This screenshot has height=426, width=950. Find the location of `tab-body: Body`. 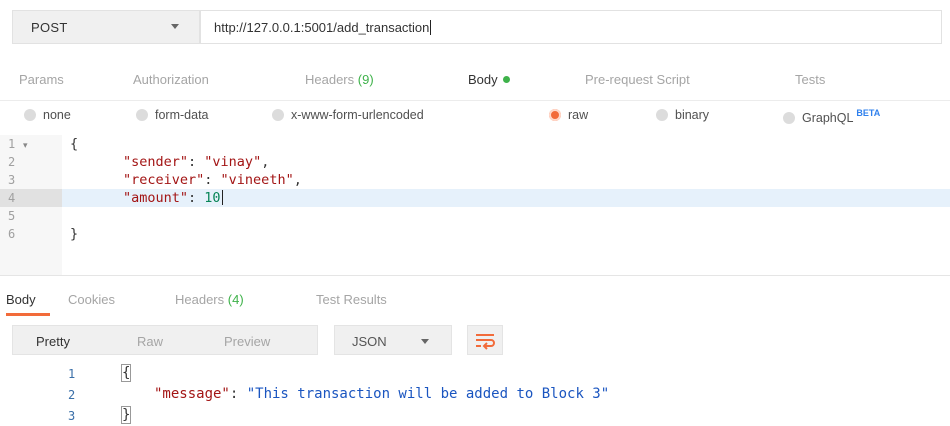

tab-body: Body is located at coordinates (489, 79).